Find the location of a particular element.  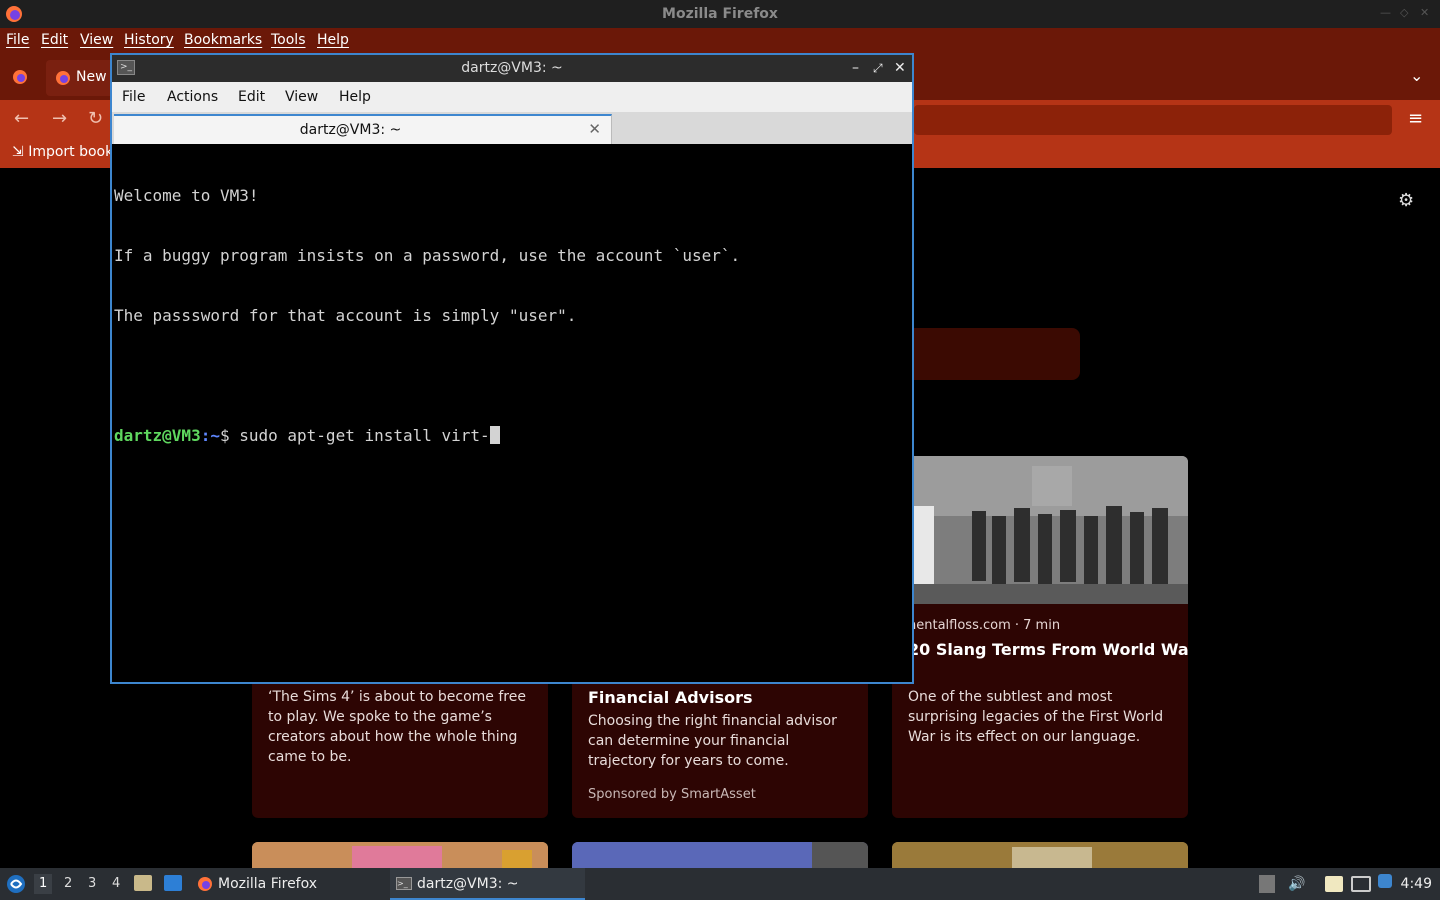

terminal-tabbar: dartz@VM3: ~ ✕ is located at coordinates (512, 128).